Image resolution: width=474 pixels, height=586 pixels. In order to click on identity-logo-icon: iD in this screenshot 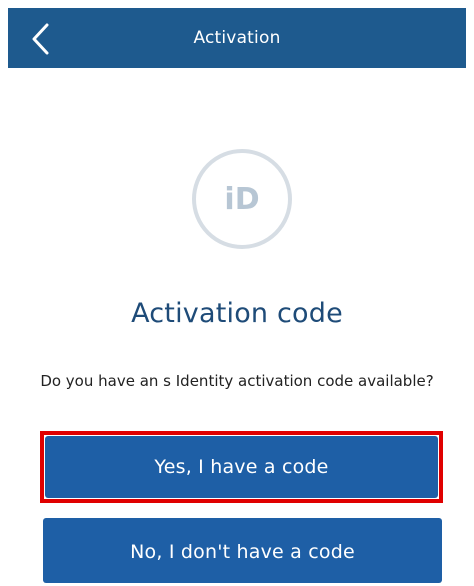, I will do `click(242, 199)`.